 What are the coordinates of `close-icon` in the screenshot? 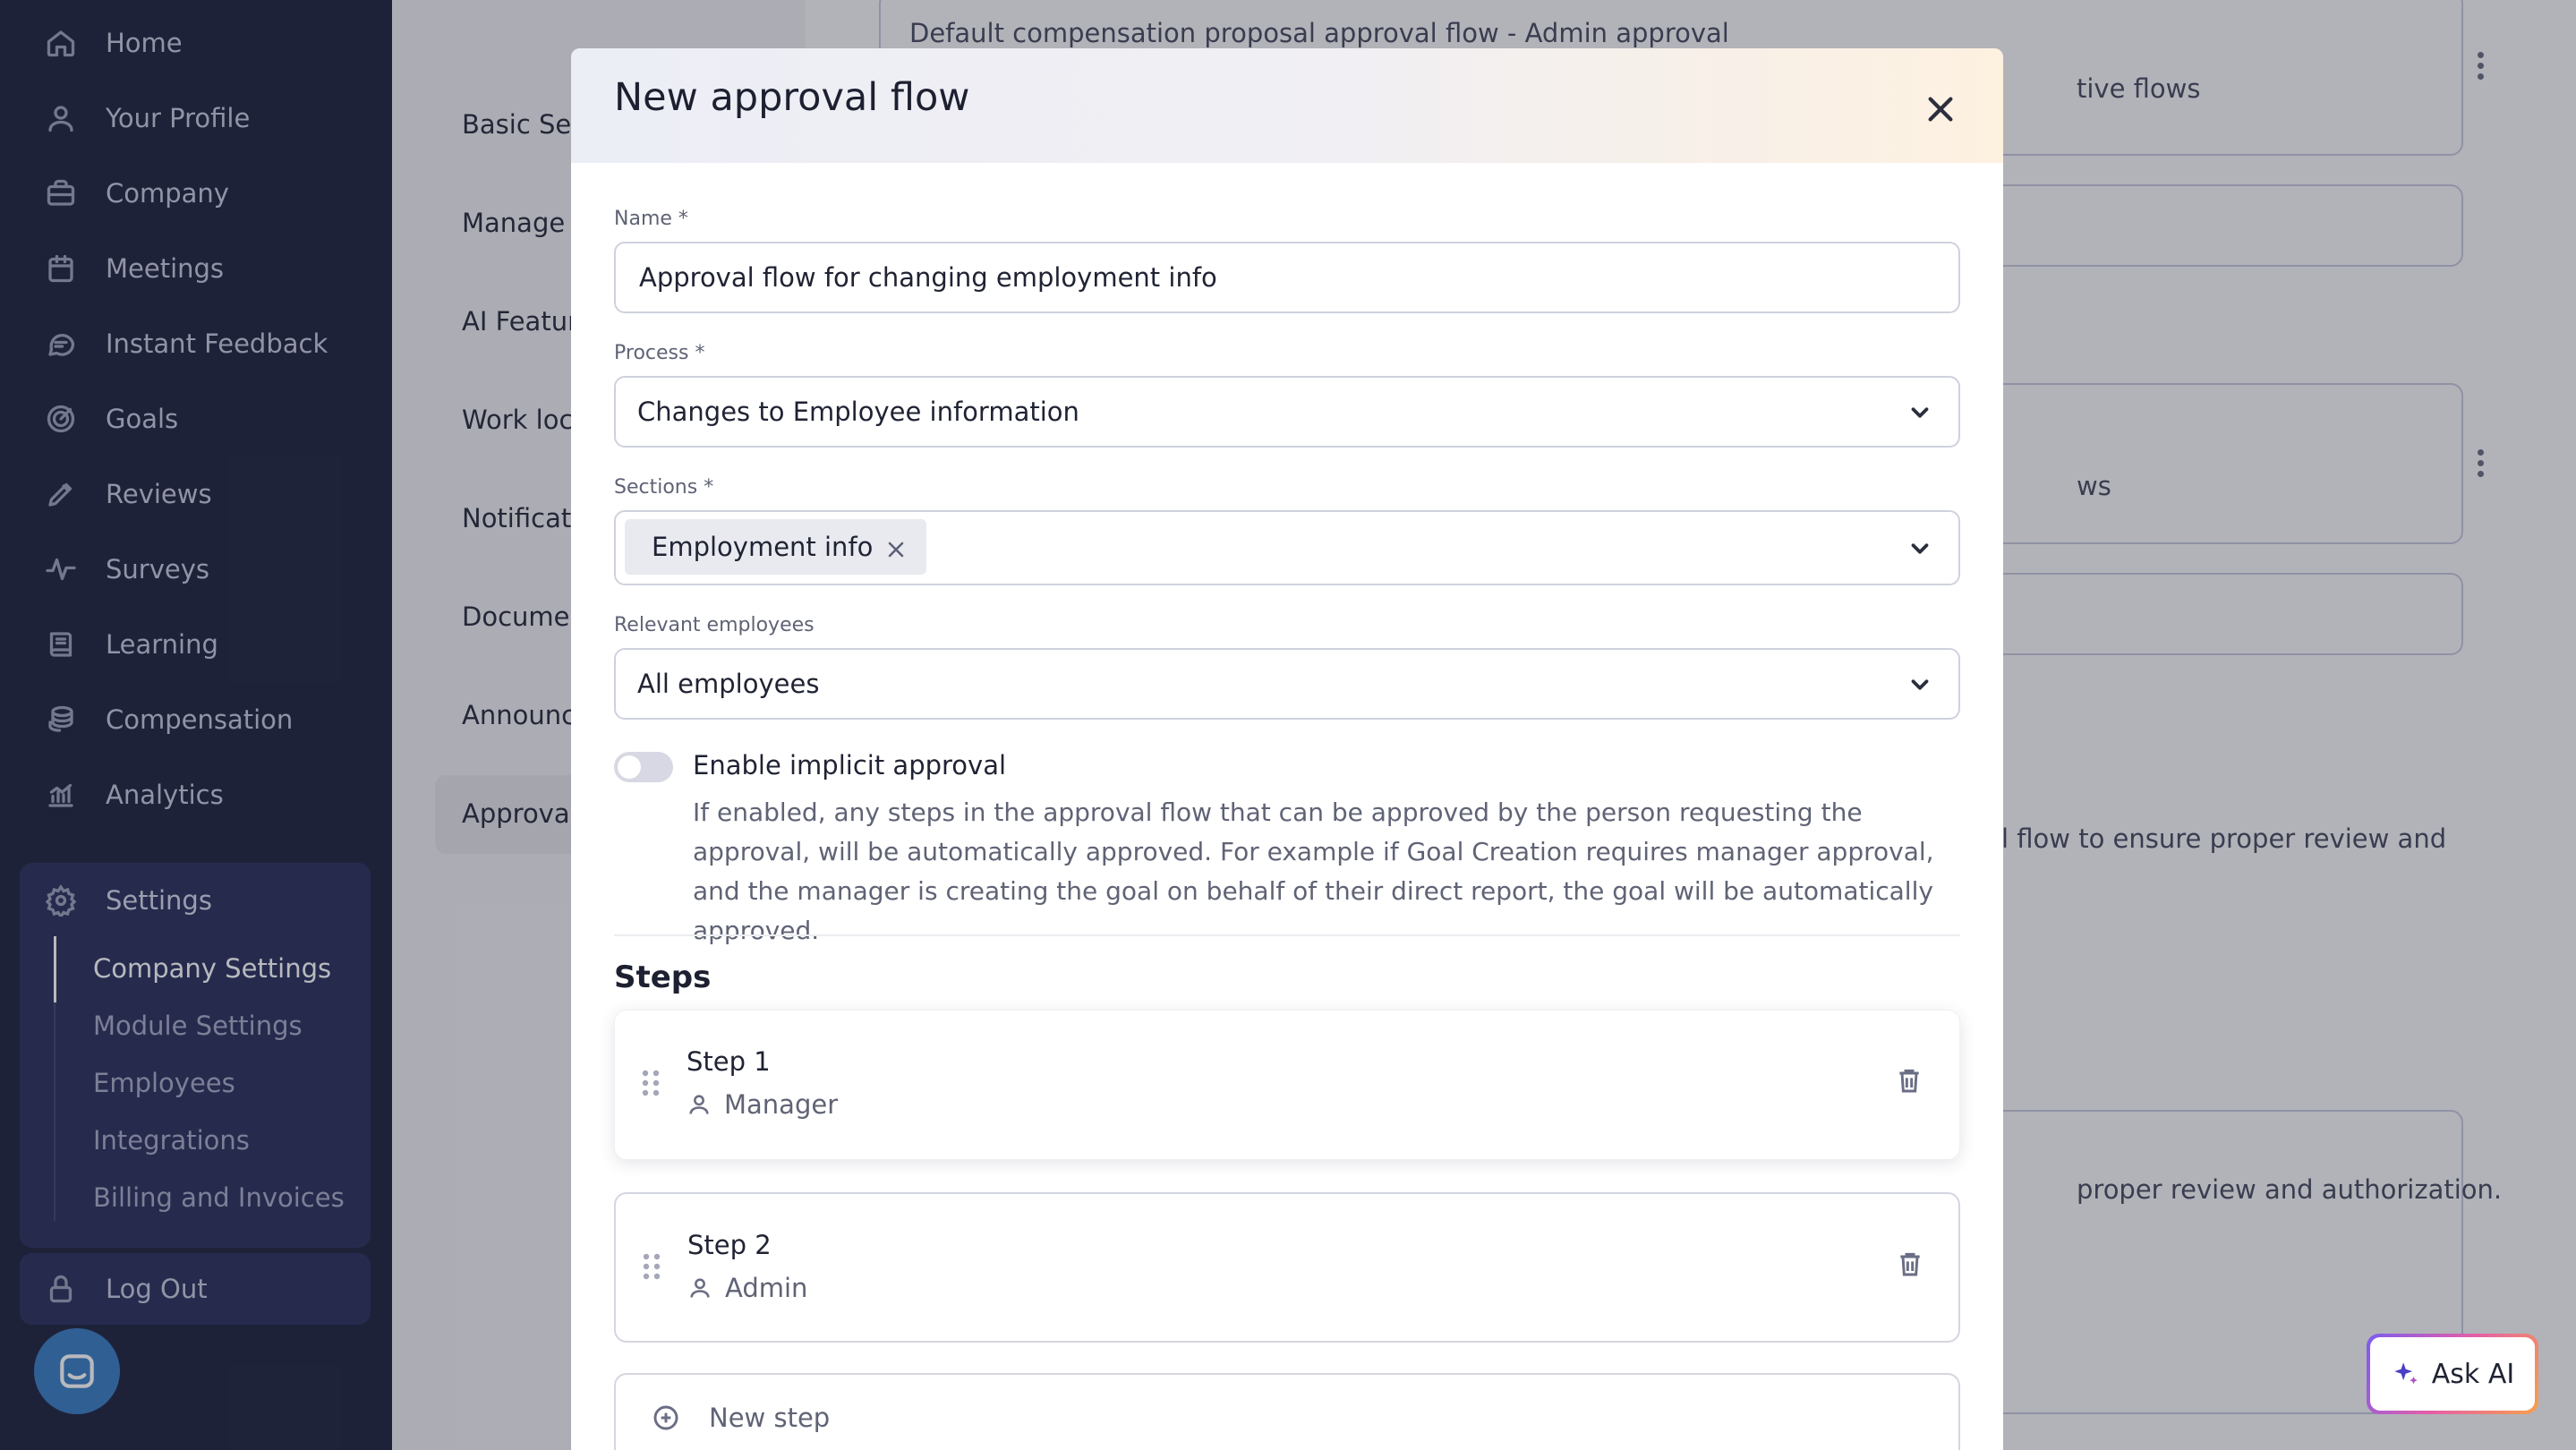 It's located at (1940, 109).